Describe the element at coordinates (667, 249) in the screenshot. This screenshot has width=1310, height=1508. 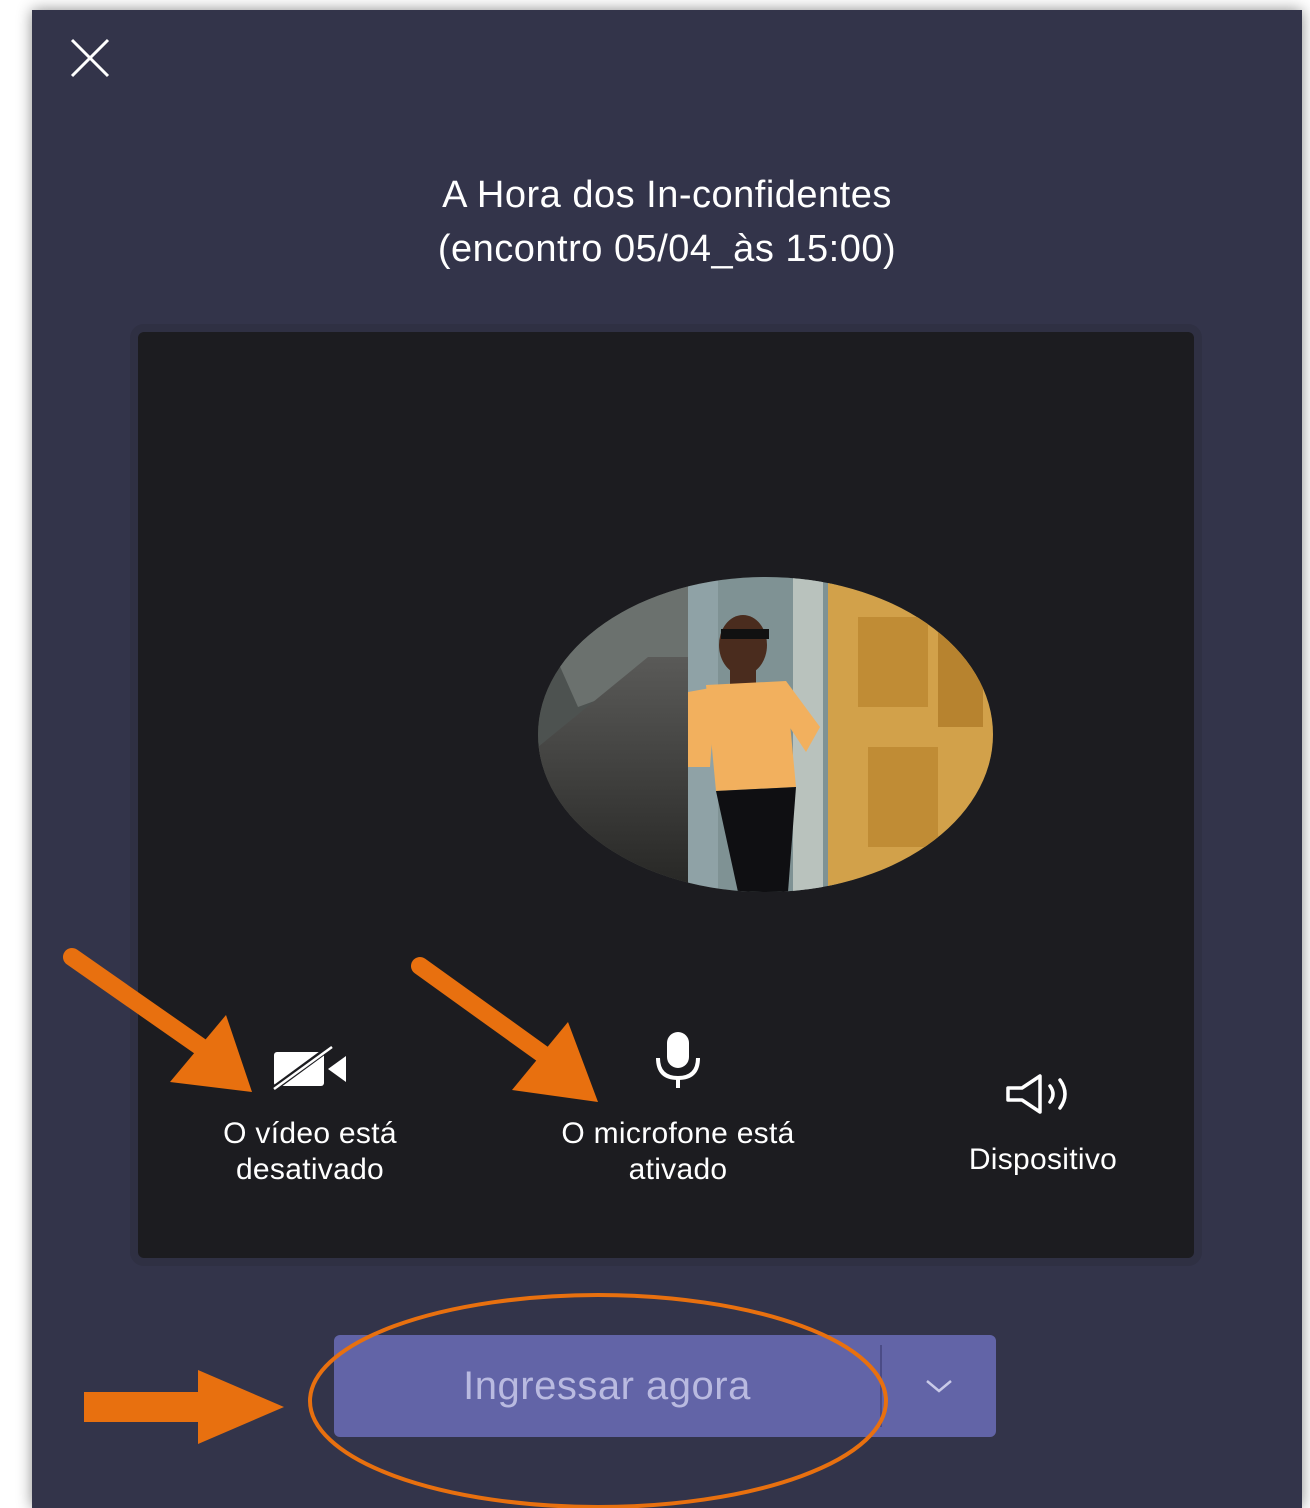
I see `meeting-subtitle: (encontro 05/04_às 15:00)` at that location.